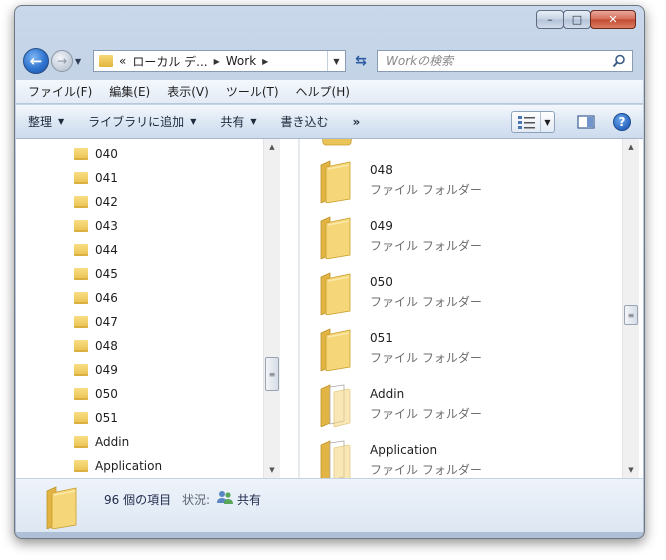 The height and width of the screenshot is (560, 666). What do you see at coordinates (586, 122) in the screenshot?
I see `preview-pane-icon` at bounding box center [586, 122].